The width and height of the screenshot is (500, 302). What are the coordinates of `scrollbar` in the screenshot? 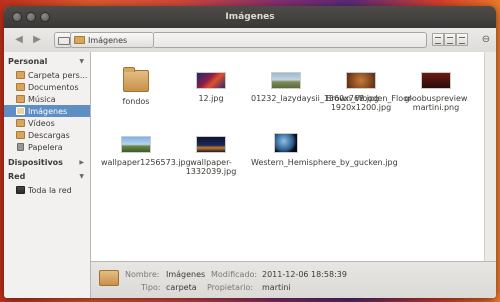 It's located at (490, 156).